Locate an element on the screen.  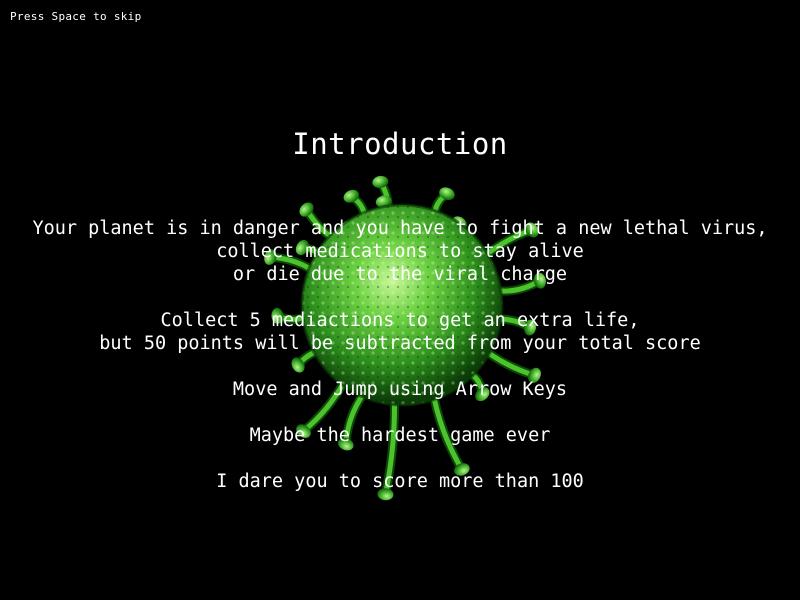
intro-line: Maybe the hardest game ever is located at coordinates (400, 435).